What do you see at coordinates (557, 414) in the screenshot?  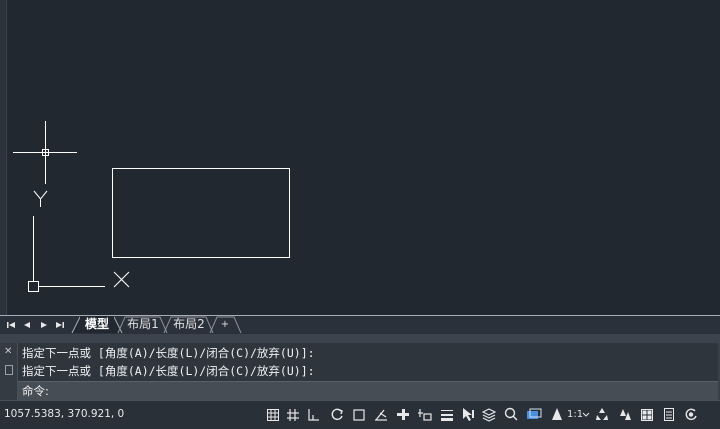 I see `annotation-visibility-icon` at bounding box center [557, 414].